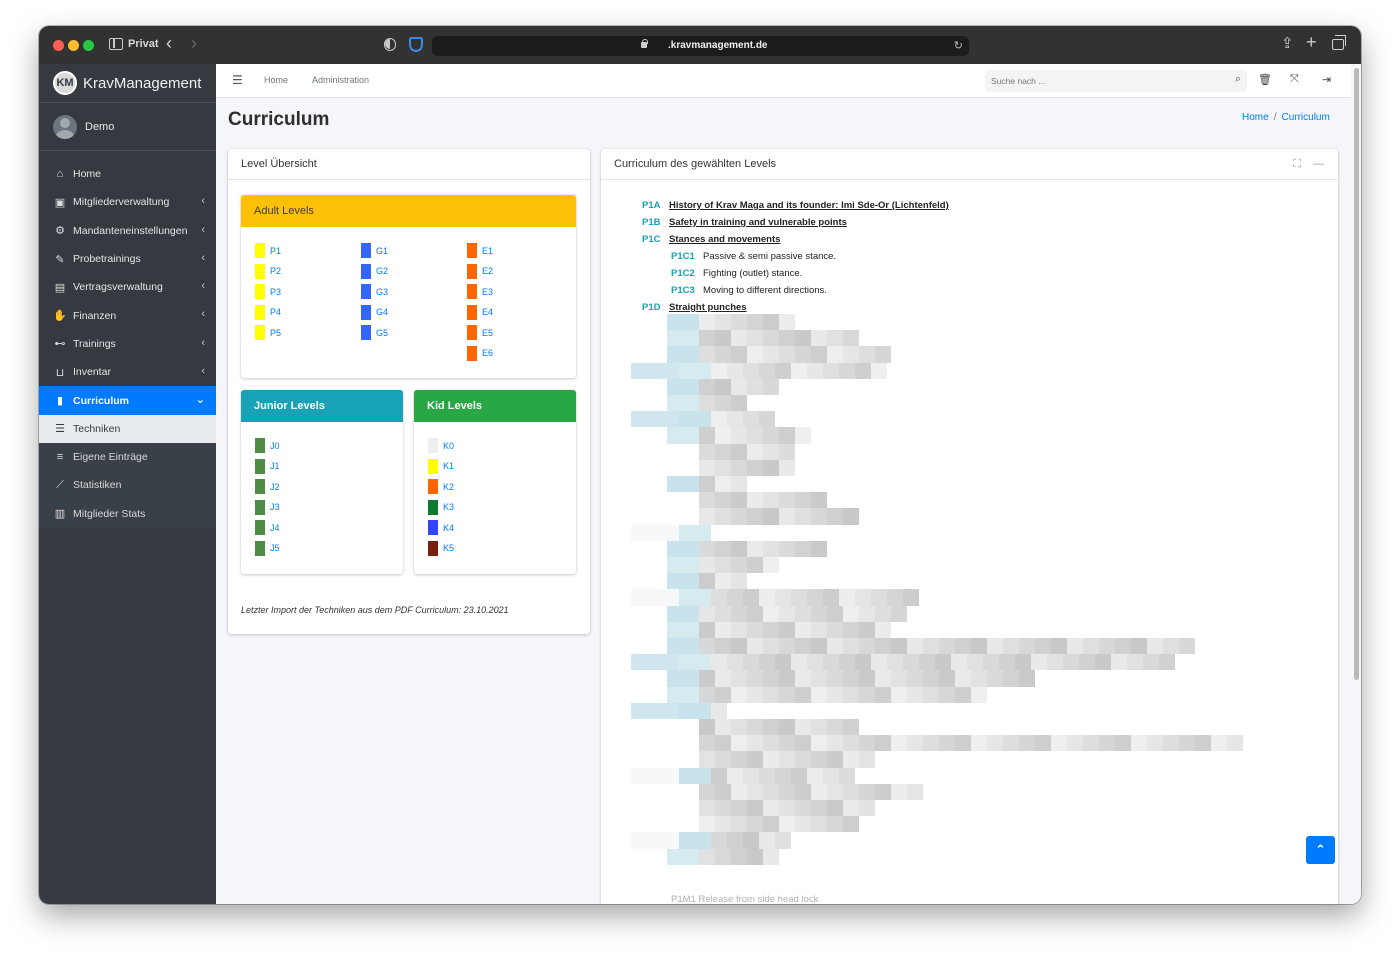 This screenshot has height=956, width=1400. Describe the element at coordinates (127, 83) in the screenshot. I see `brand-link: KM KravManagement` at that location.